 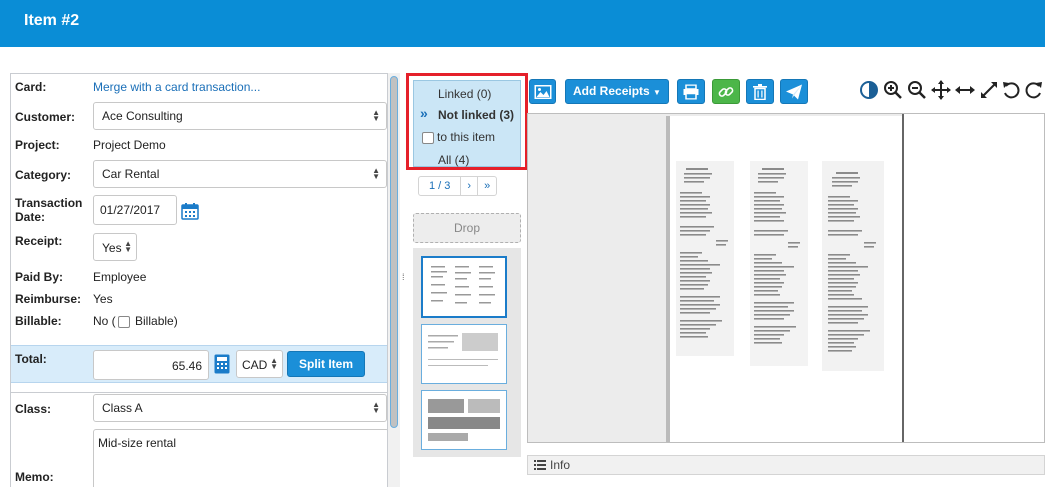 I want to click on send-icon, so click(x=794, y=91).